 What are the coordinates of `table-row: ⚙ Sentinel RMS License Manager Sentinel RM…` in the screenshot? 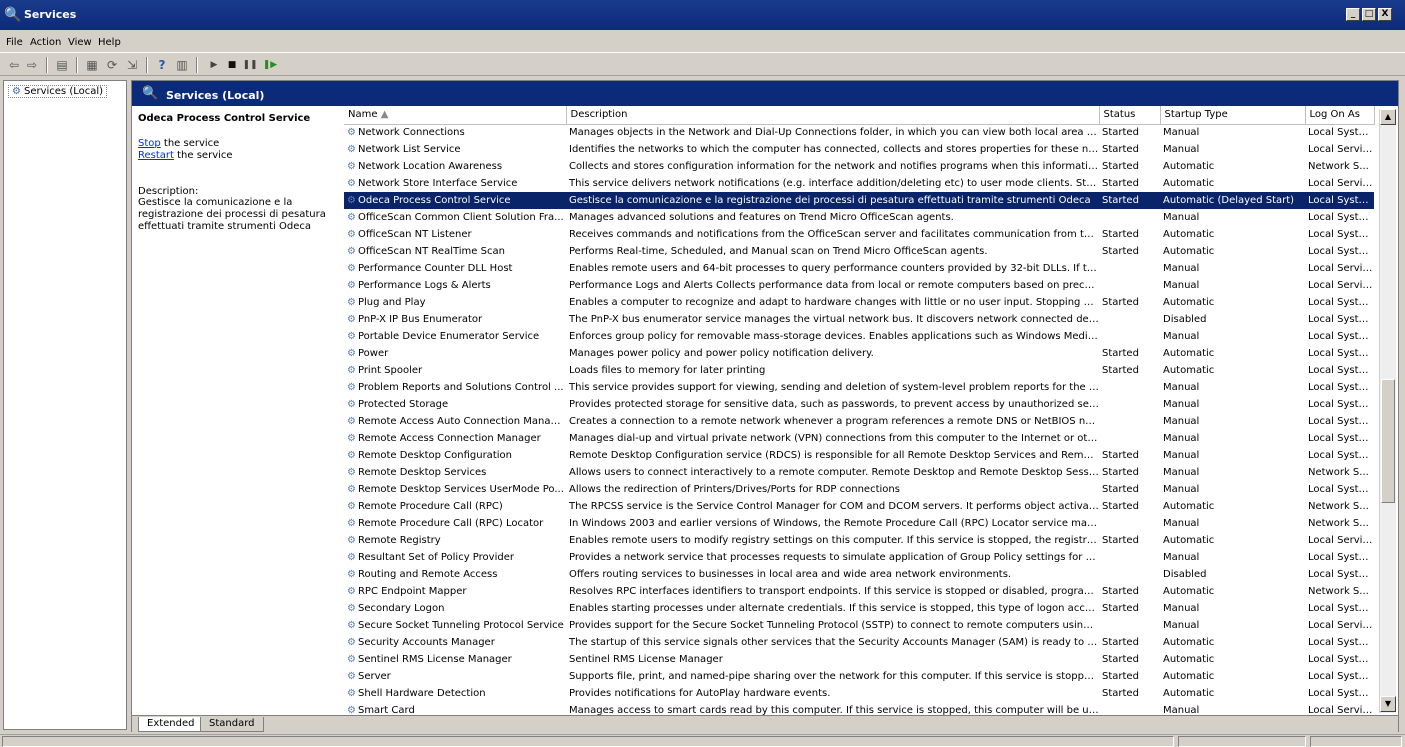 It's located at (859, 659).